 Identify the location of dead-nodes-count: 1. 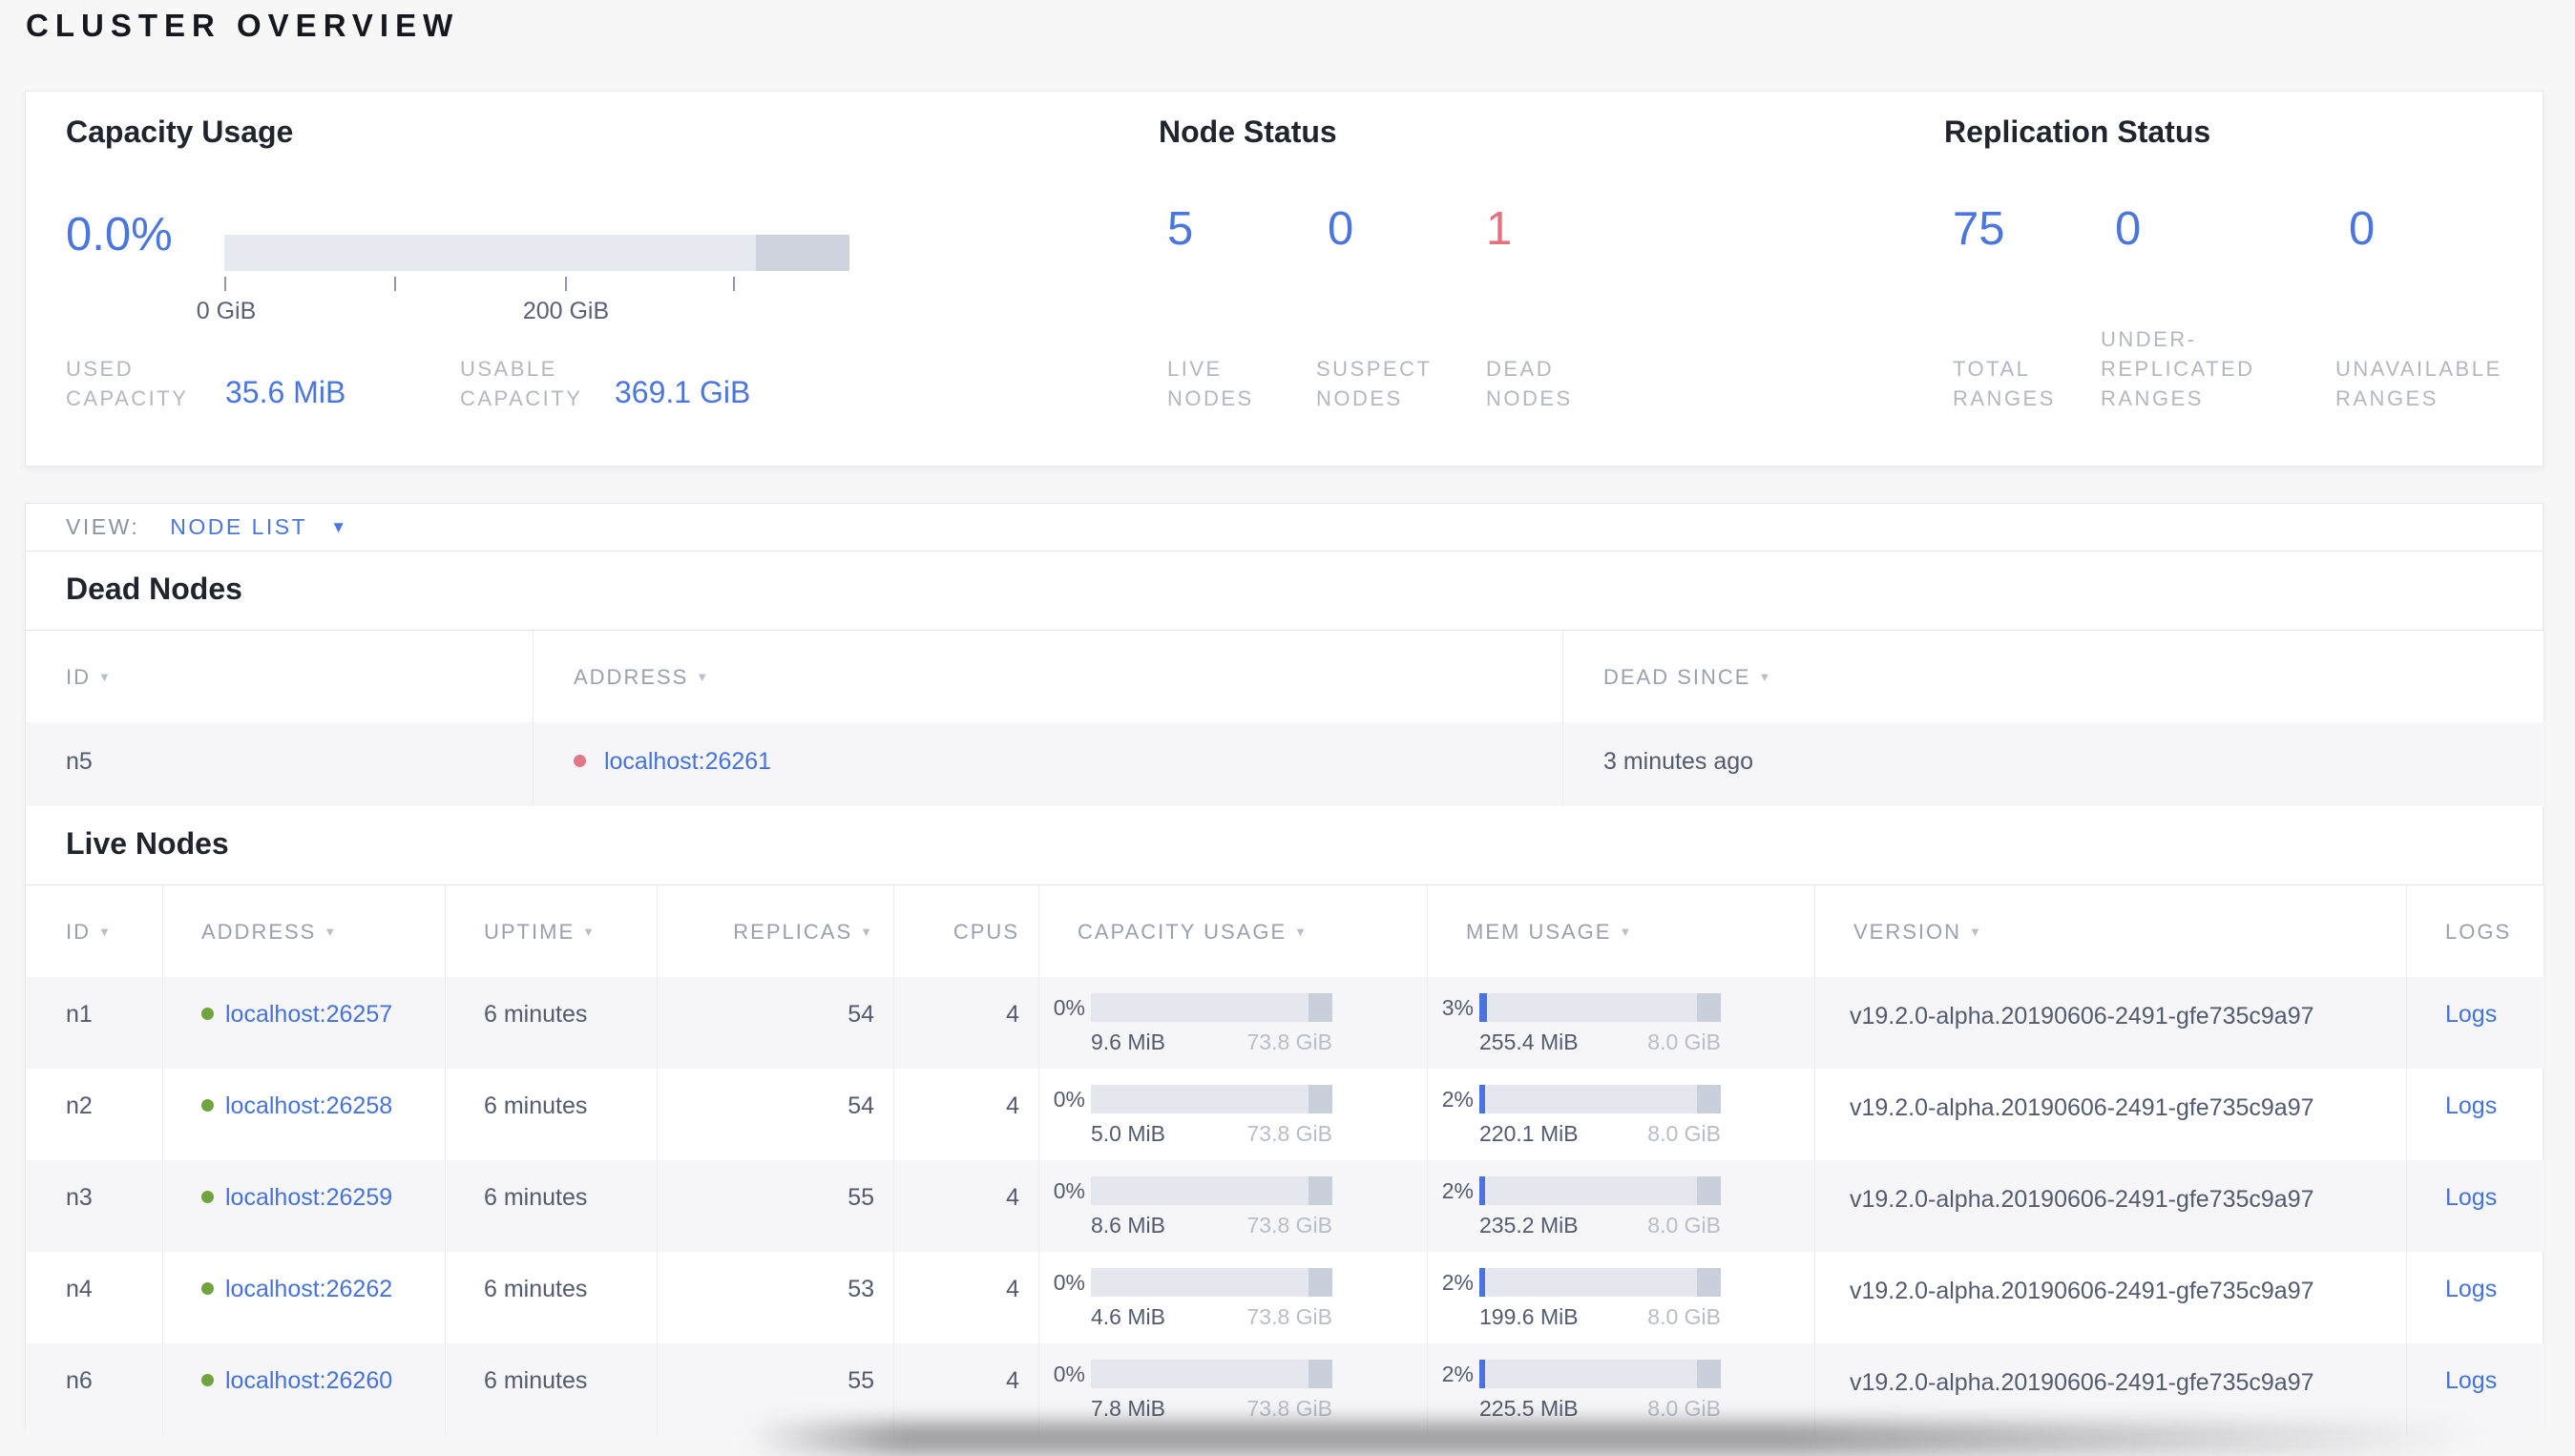
(1499, 229).